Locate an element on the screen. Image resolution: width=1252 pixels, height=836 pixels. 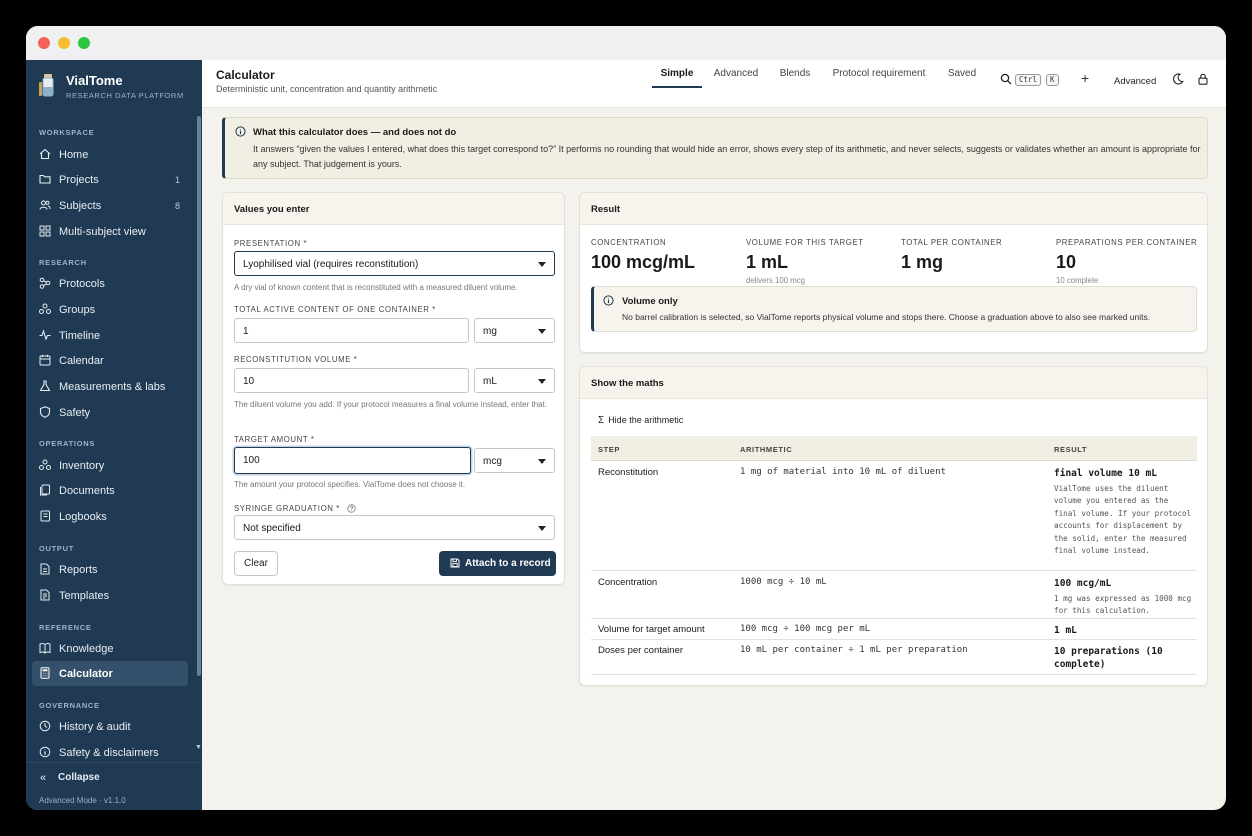
flask-icon is located at coordinates (45, 386).